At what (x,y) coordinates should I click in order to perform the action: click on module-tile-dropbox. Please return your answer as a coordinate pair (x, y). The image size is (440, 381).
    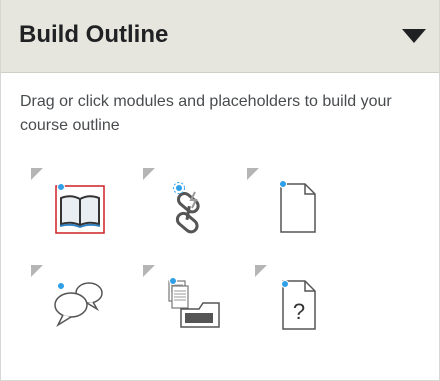
    Looking at the image, I should click on (179, 299).